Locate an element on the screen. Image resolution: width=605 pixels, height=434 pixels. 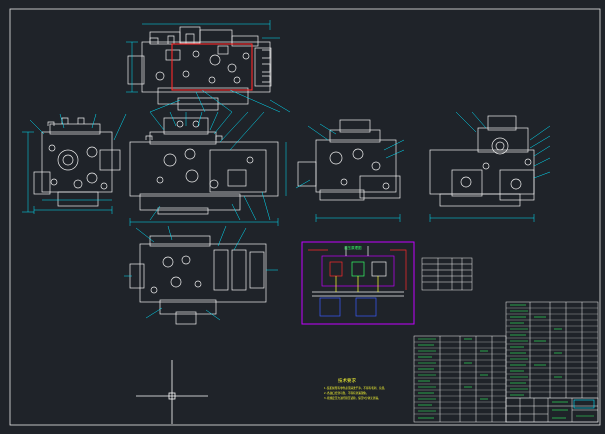
bottom-view is located at coordinates (198, 280).